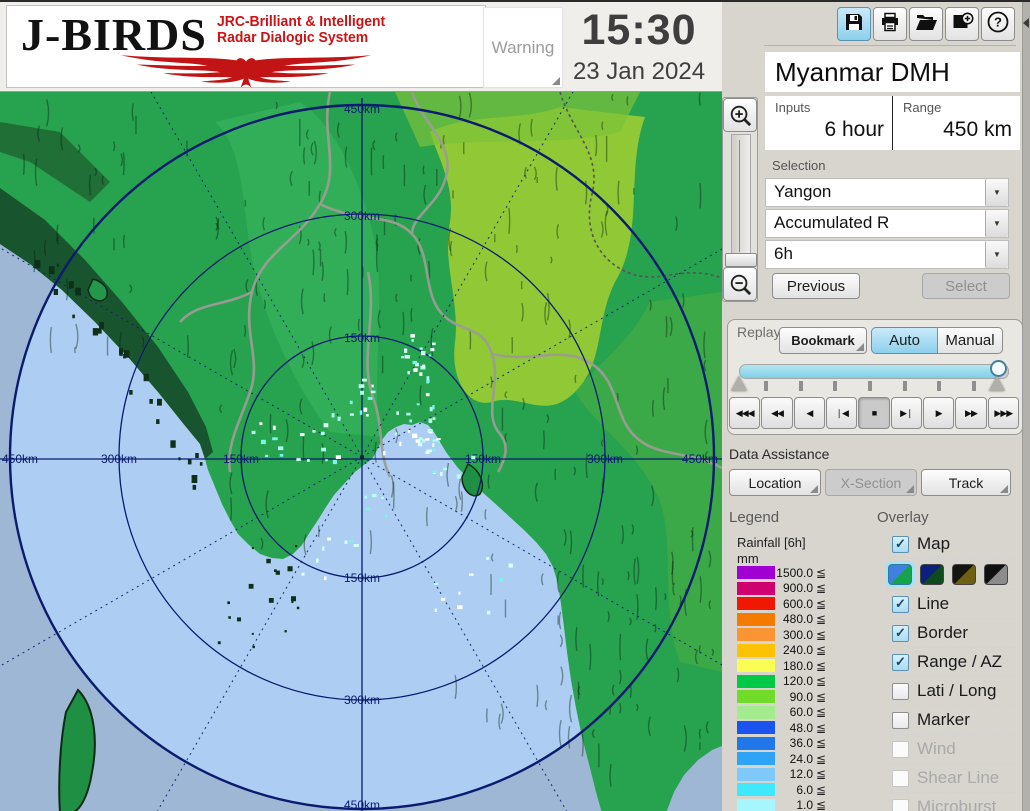 The width and height of the screenshot is (1030, 811). Describe the element at coordinates (1003, 413) in the screenshot. I see `jump-end-button: ▶▶▶` at that location.